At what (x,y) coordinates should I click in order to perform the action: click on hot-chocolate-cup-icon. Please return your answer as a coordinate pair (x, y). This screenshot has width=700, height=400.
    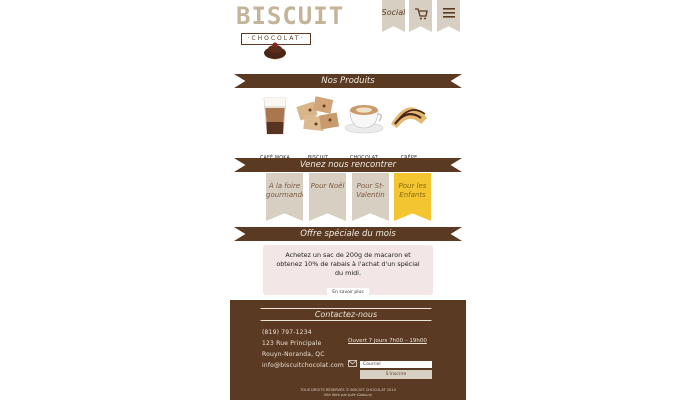
    Looking at the image, I should click on (364, 119).